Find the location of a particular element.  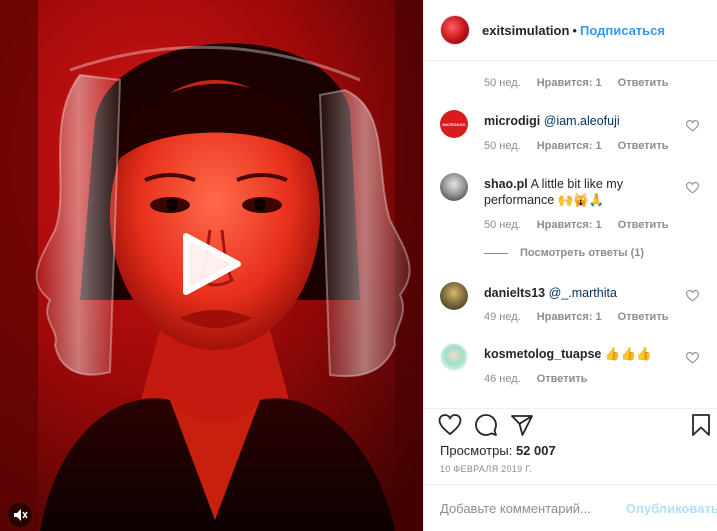

comment-text: microdigi @iam.aleofuji is located at coordinates (584, 121).